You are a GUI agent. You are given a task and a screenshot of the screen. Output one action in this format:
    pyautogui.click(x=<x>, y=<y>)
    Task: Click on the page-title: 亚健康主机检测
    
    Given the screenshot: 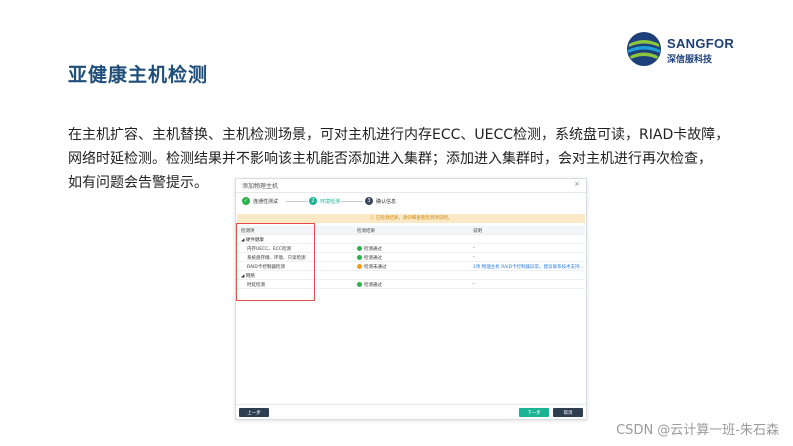 What is the action you would take?
    pyautogui.click(x=138, y=75)
    